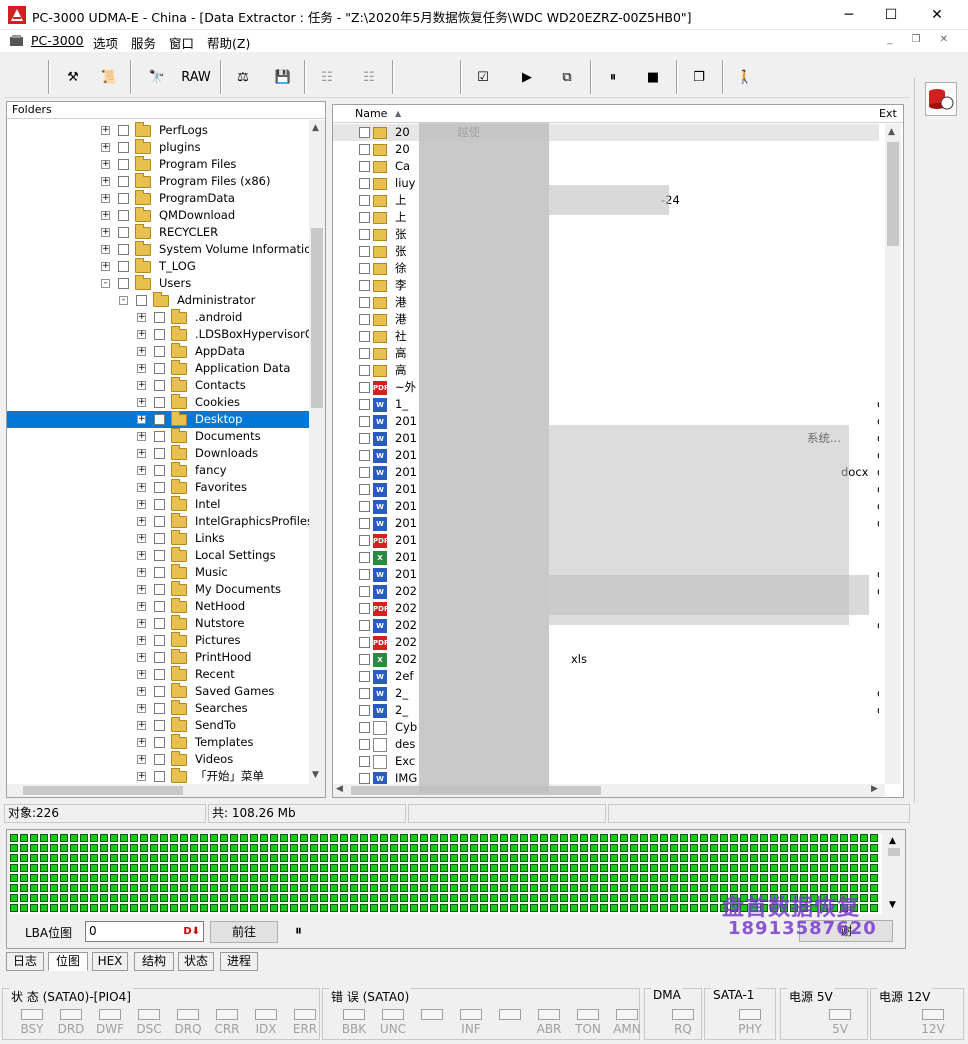  What do you see at coordinates (888, 113) in the screenshot?
I see `column-ext-header: Ext` at bounding box center [888, 113].